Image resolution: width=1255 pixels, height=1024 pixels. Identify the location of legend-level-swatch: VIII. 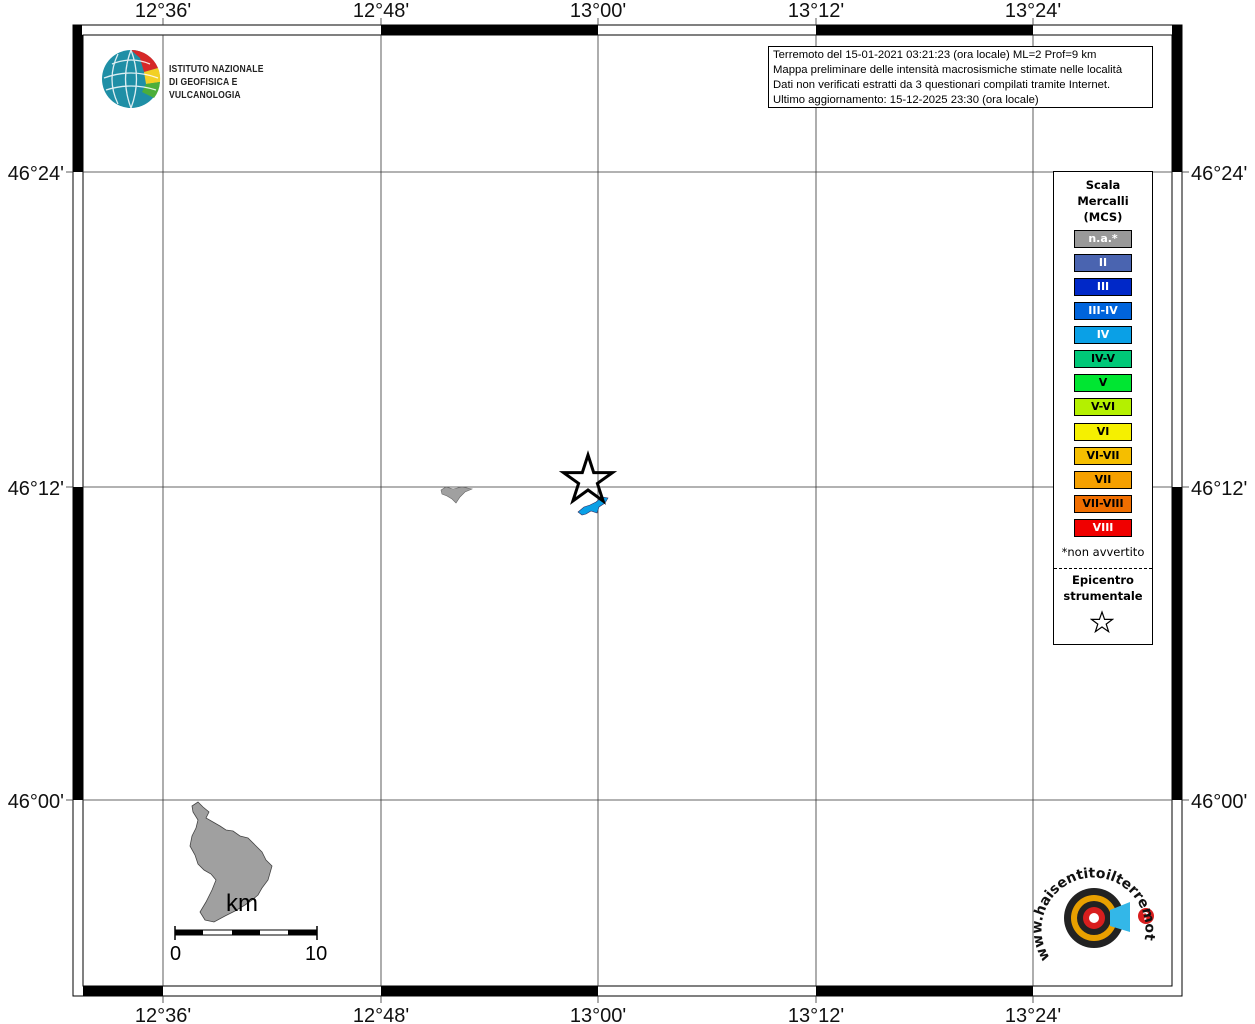
(1103, 528).